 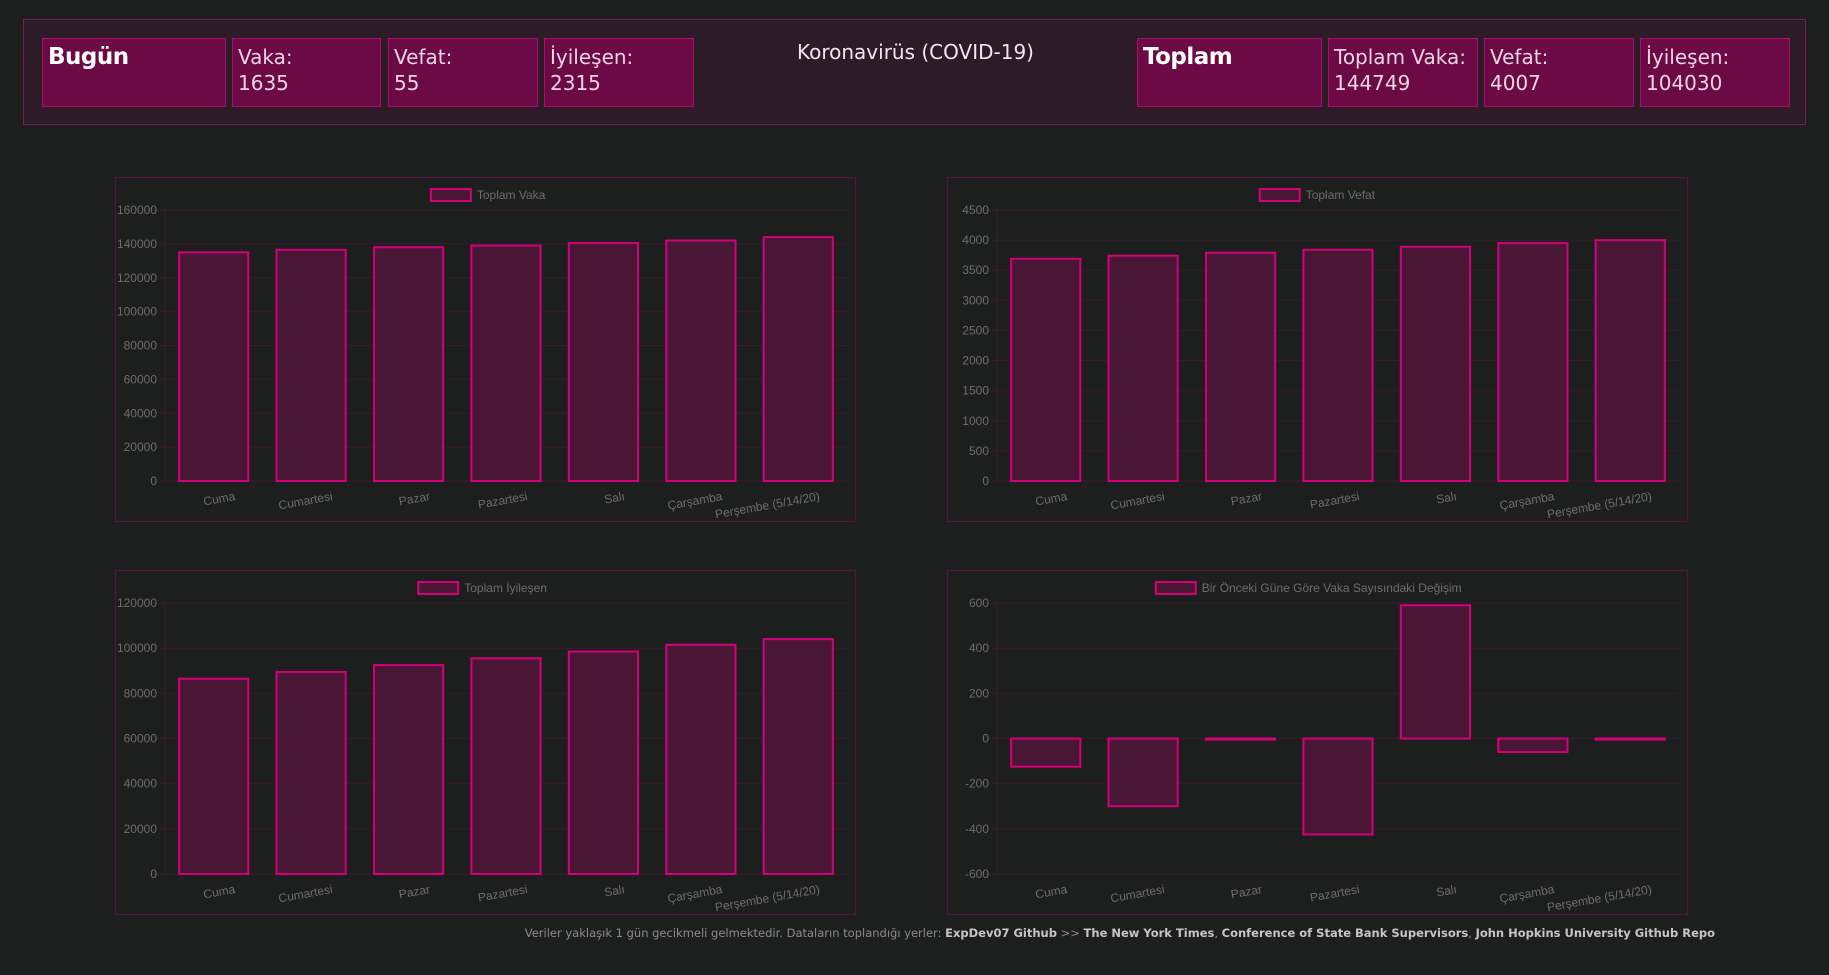 I want to click on total-heading-box: Toplam, so click(x=1229, y=72).